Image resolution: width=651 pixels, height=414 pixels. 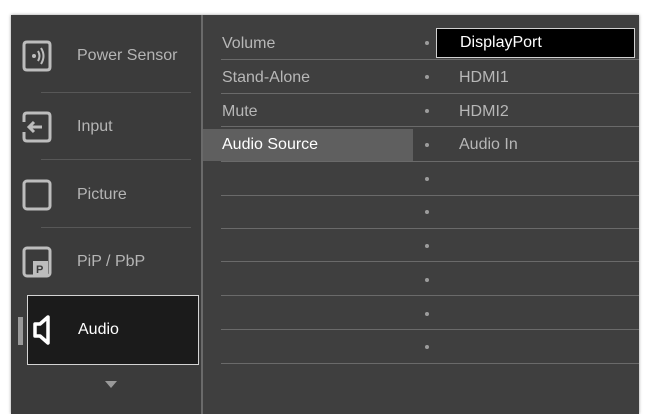 What do you see at coordinates (127, 55) in the screenshot?
I see `main-menu-item-label: Power Sensor` at bounding box center [127, 55].